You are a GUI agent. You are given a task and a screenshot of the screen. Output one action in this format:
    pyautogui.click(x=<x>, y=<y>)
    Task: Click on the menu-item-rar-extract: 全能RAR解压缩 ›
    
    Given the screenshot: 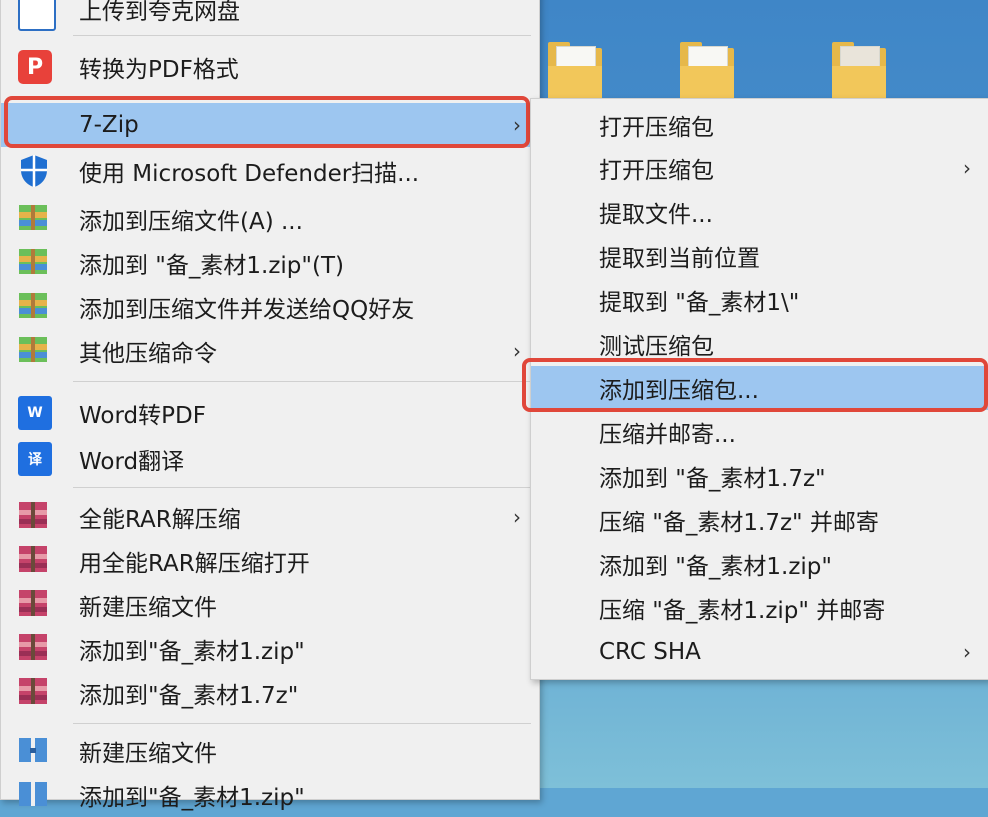 What is the action you would take?
    pyautogui.click(x=270, y=517)
    